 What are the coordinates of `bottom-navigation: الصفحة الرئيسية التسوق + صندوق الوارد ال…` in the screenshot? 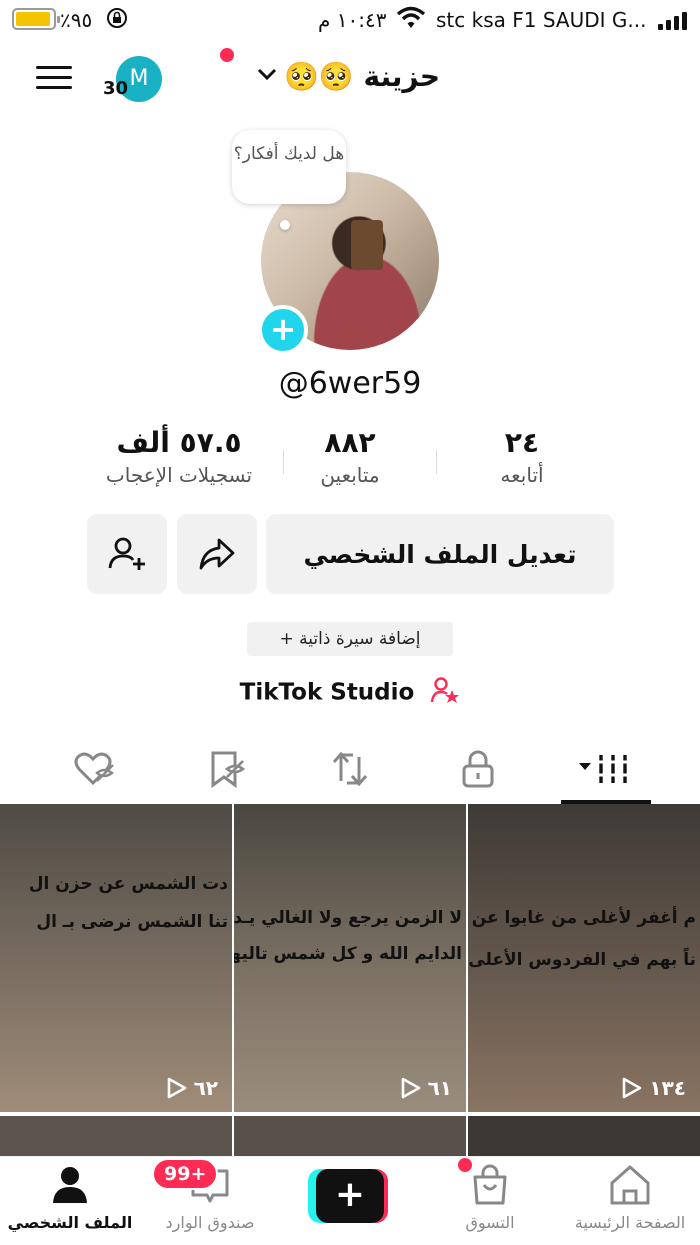 It's located at (350, 1200).